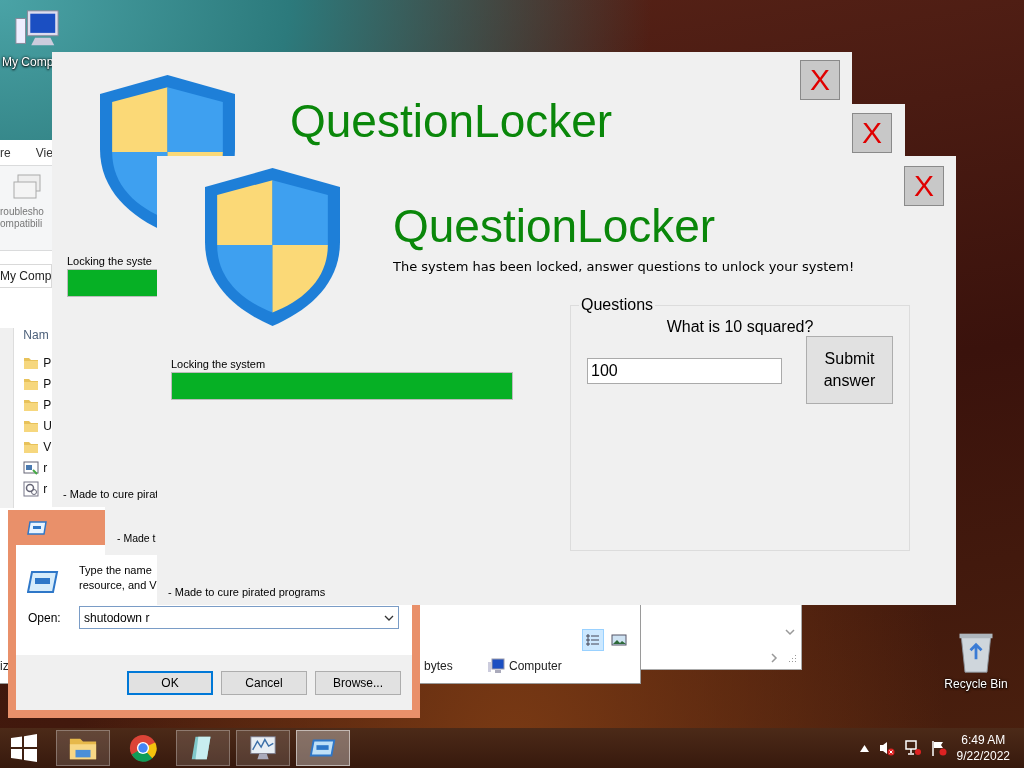  Describe the element at coordinates (264, 682) in the screenshot. I see `dialog-button: Cancel` at that location.